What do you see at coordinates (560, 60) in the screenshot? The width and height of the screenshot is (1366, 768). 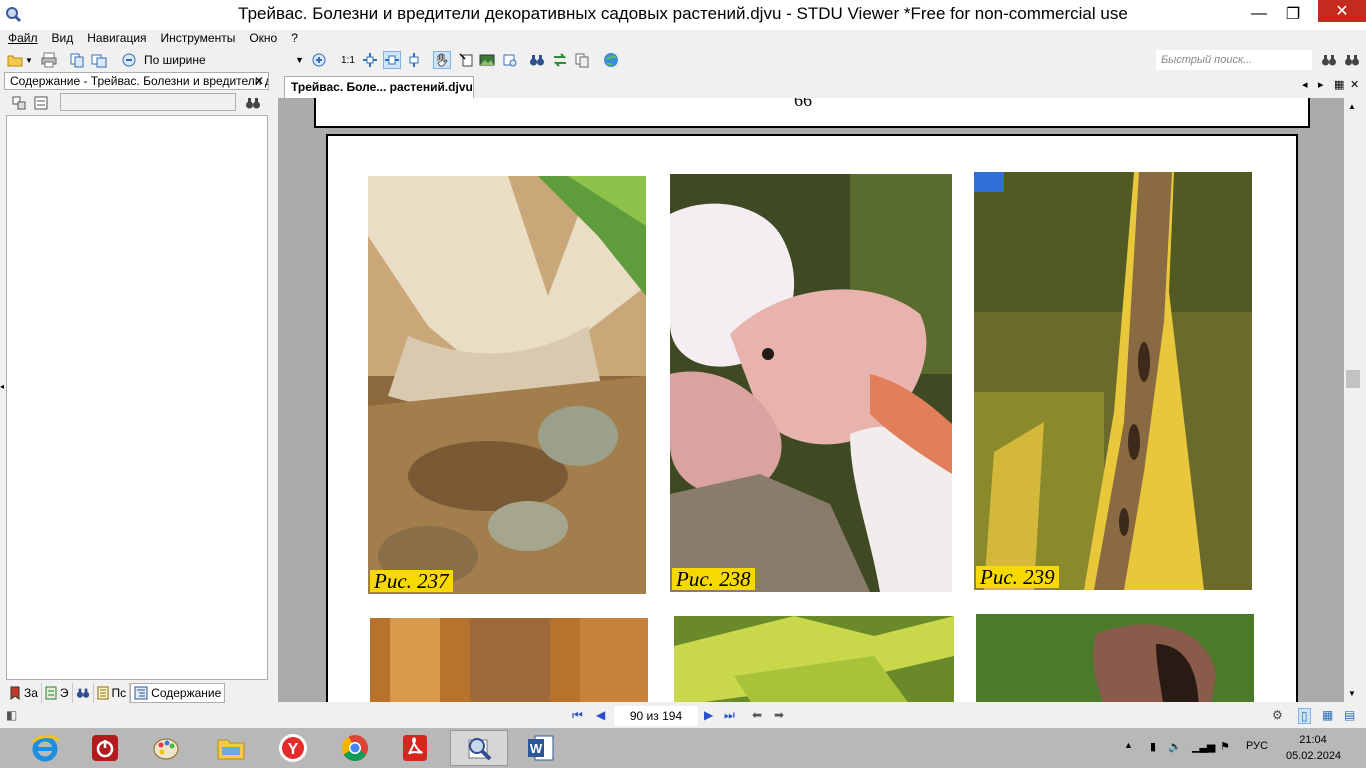 I see `find-replace-icon` at bounding box center [560, 60].